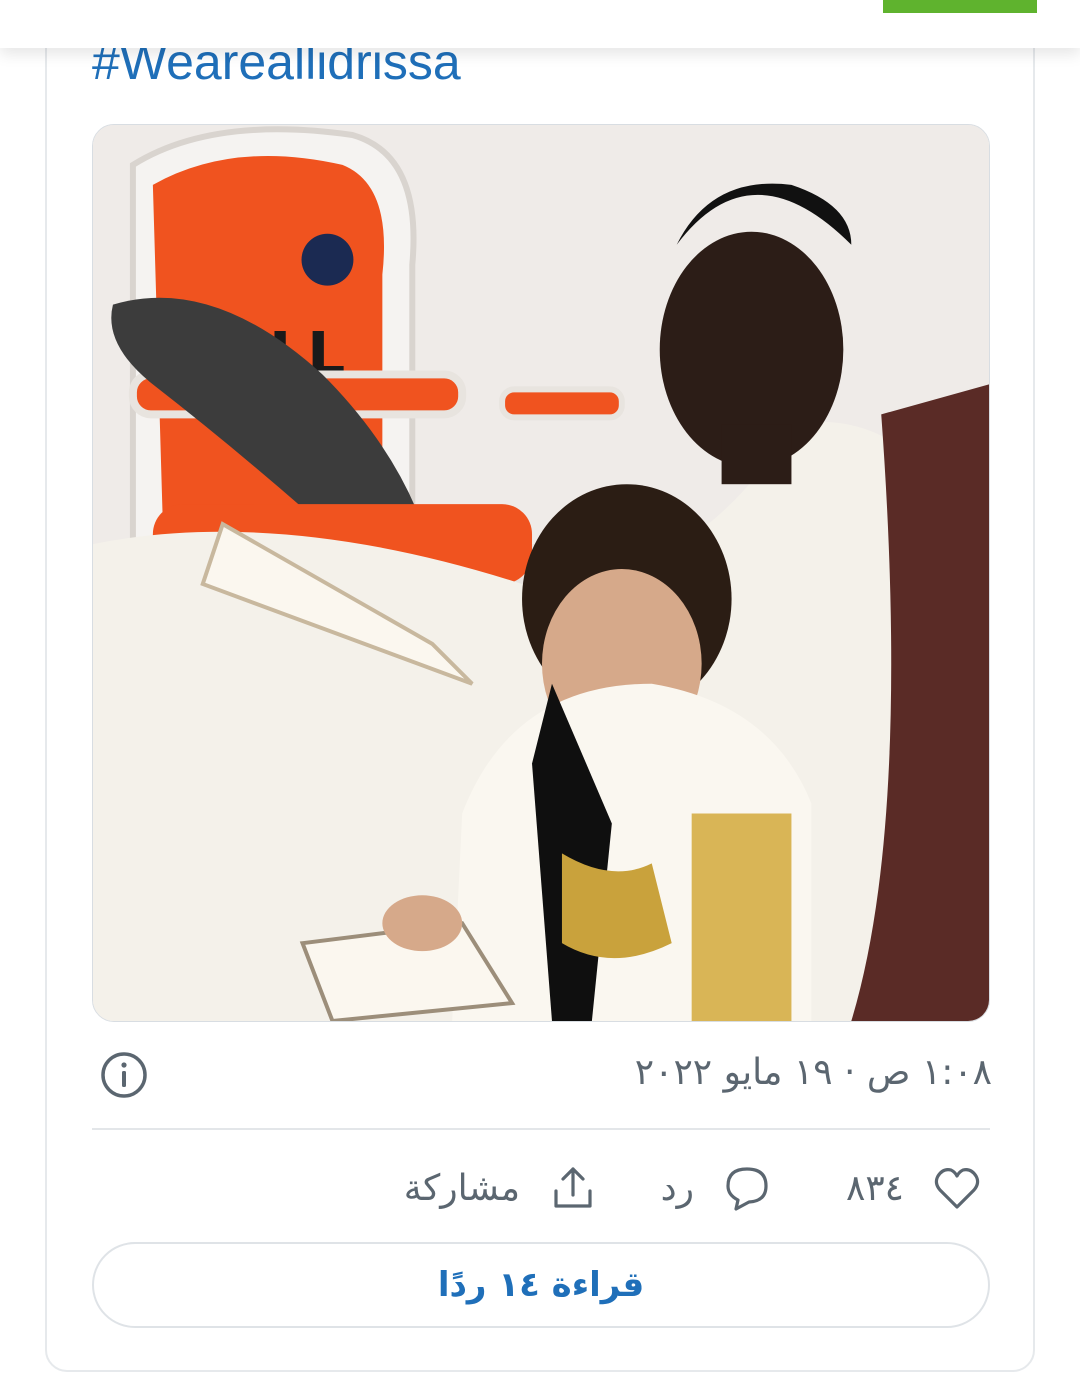 The image size is (1080, 1394). I want to click on like-button: ٨٣٤, so click(914, 1188).